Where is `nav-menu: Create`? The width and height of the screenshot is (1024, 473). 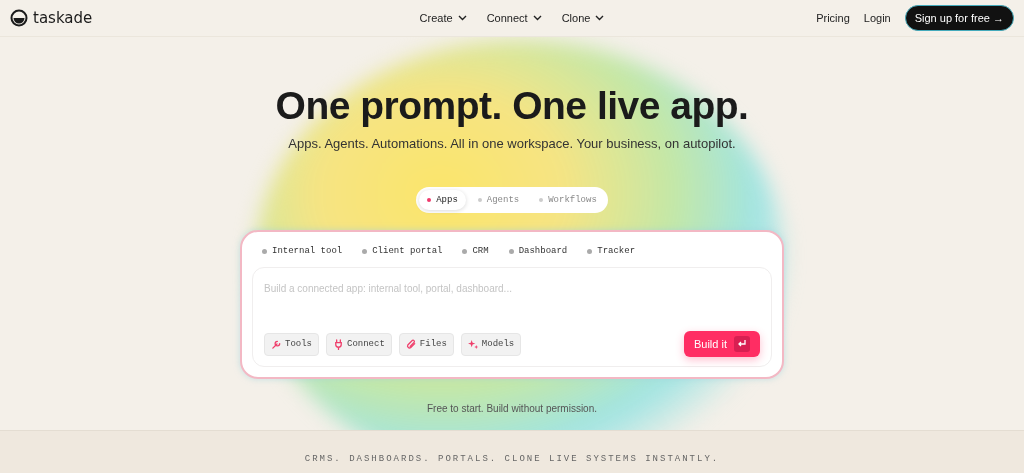 nav-menu: Create is located at coordinates (443, 18).